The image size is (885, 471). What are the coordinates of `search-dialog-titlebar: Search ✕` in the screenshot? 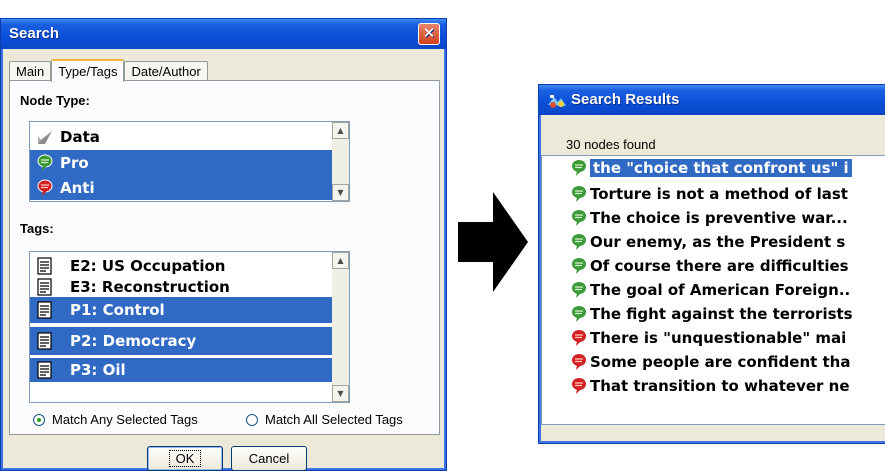 It's located at (223, 34).